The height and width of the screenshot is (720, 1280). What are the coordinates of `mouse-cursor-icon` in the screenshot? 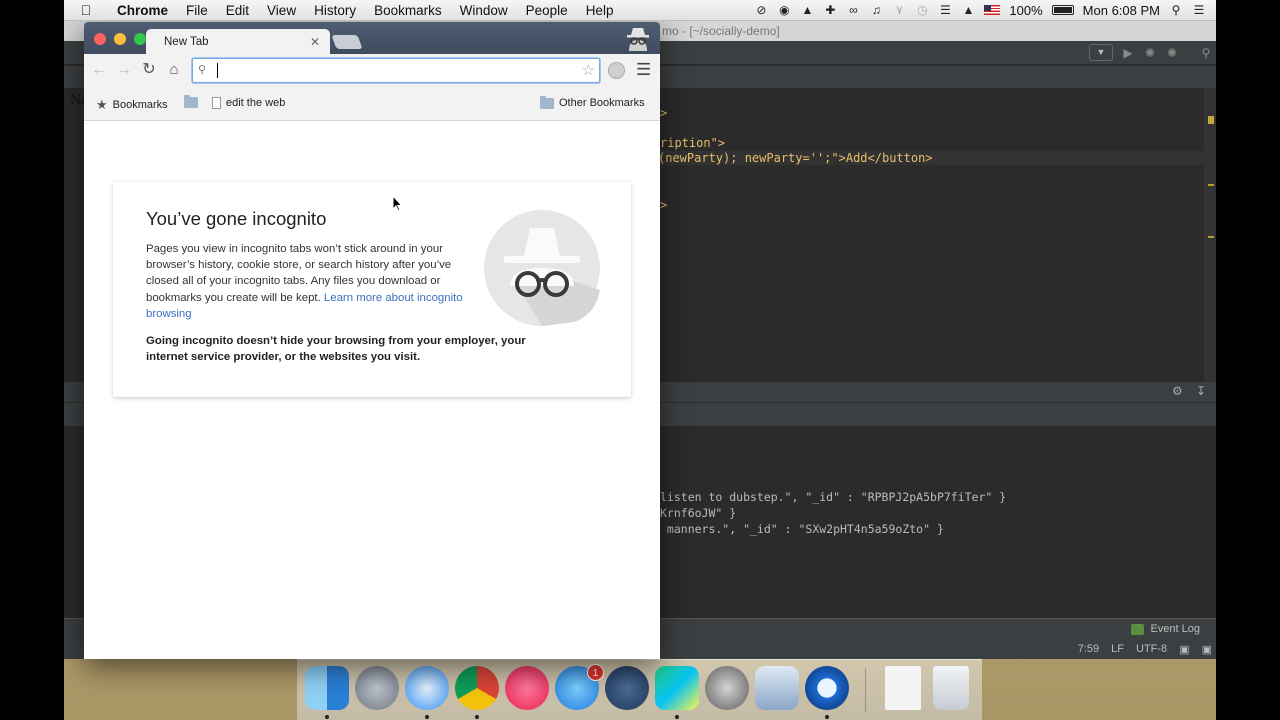 It's located at (397, 203).